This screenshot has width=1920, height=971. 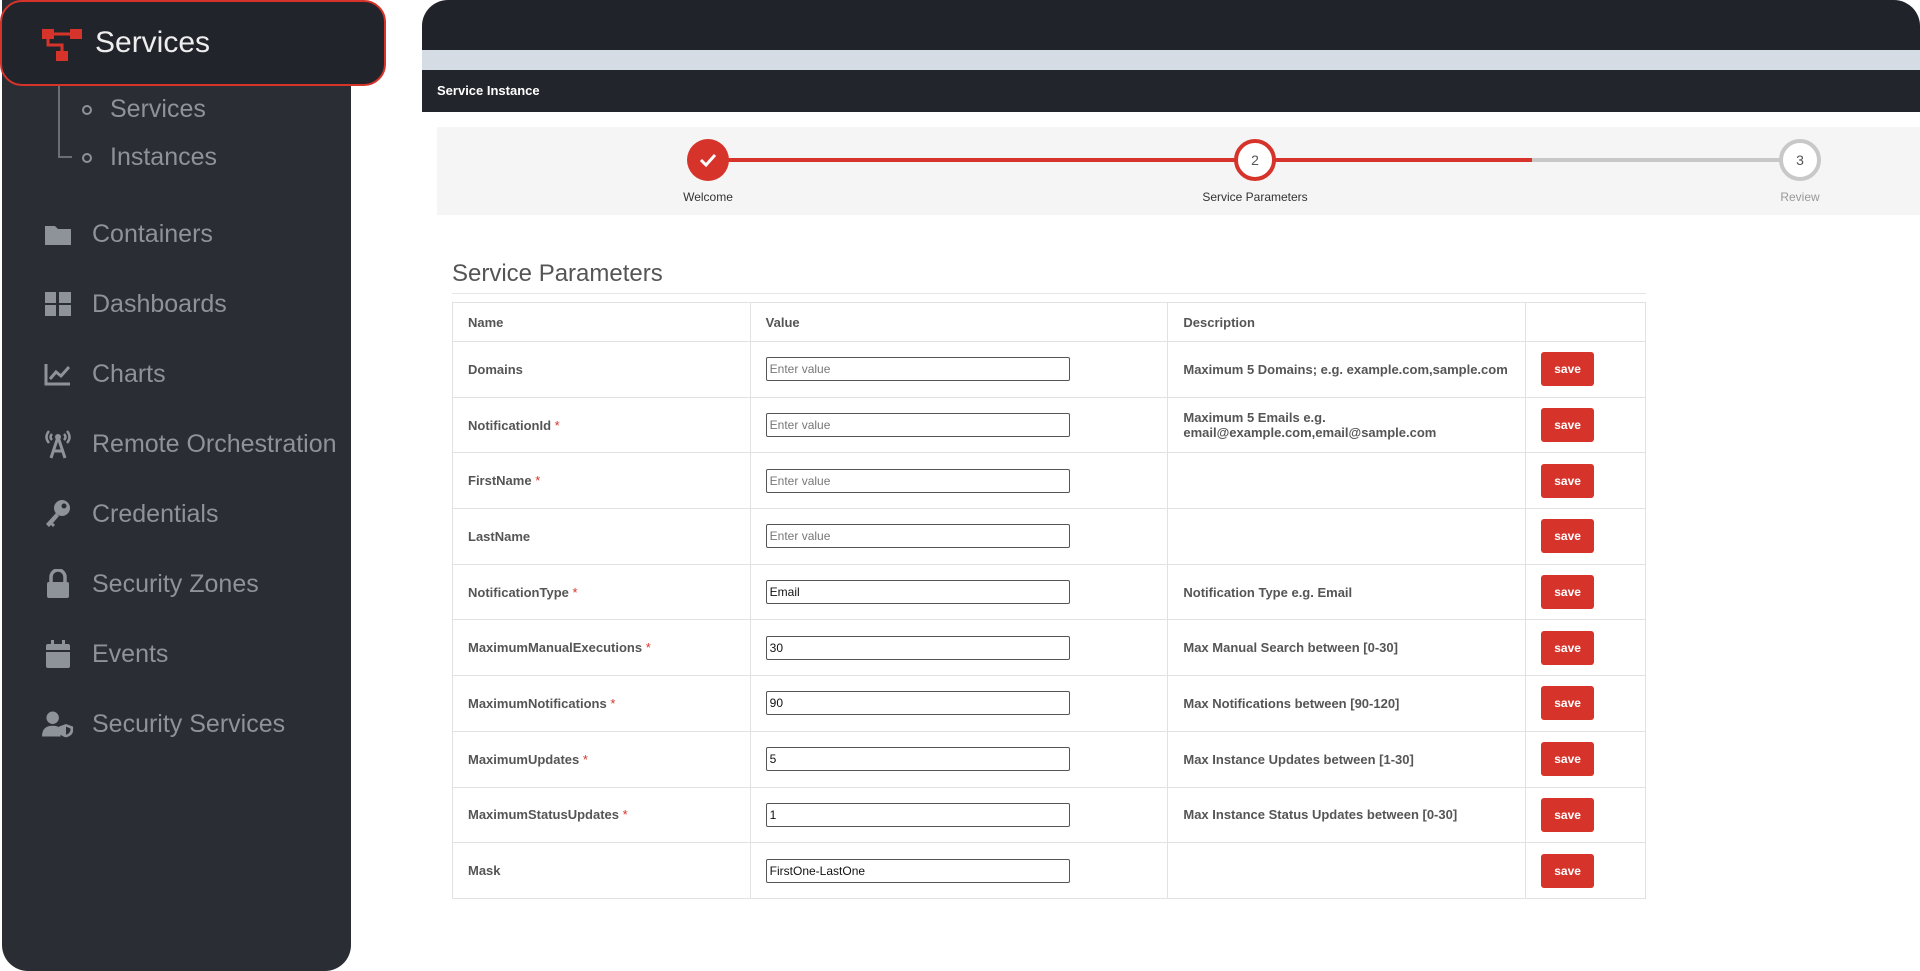 I want to click on sub-tree-line, so click(x=59, y=121).